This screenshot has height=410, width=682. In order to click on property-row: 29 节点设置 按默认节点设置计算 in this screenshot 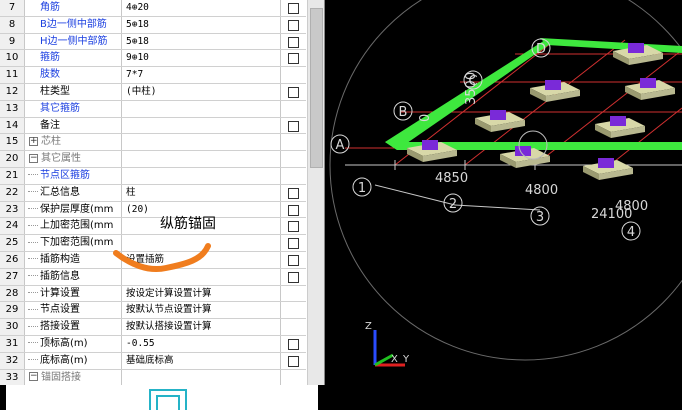, I will do `click(153, 311)`.